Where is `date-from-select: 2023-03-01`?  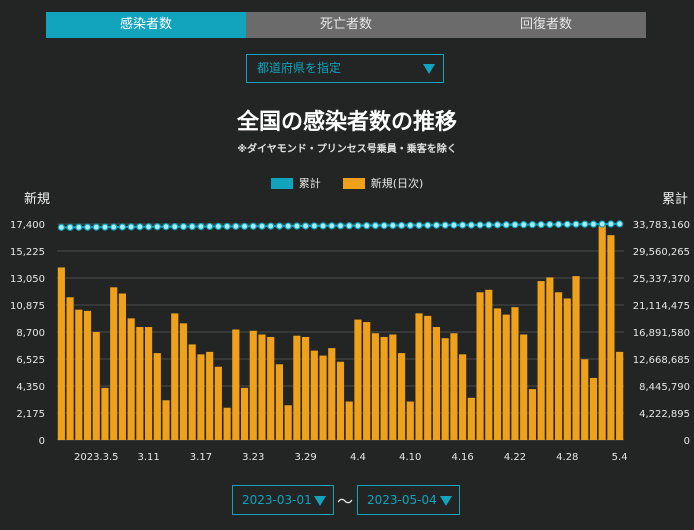
date-from-select: 2023-03-01 is located at coordinates (283, 500).